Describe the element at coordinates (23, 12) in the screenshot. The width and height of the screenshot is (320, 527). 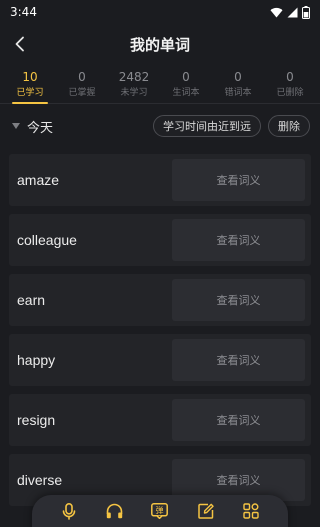
I see `status-time: 3:44` at that location.